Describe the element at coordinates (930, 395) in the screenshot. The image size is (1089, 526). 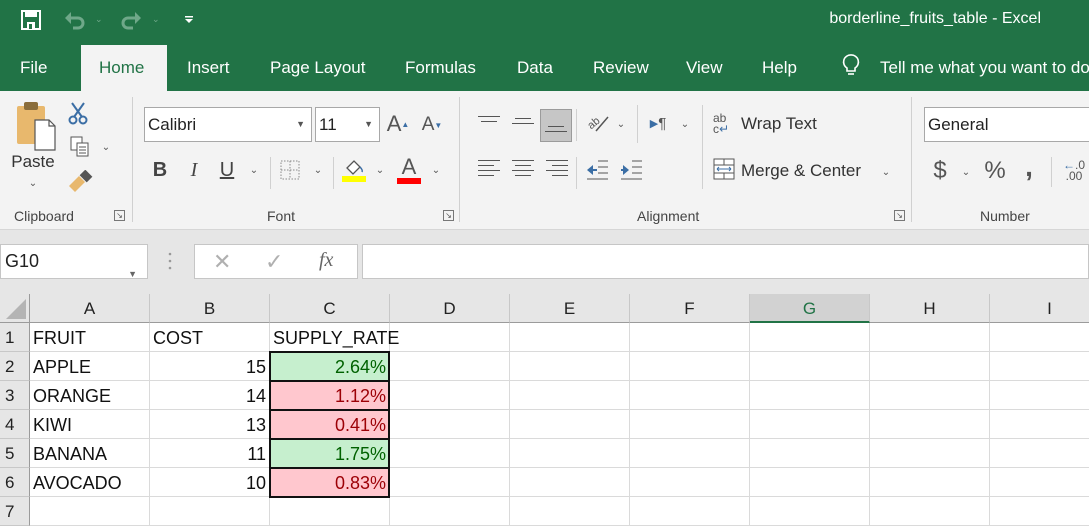
I see `cell-h3` at that location.